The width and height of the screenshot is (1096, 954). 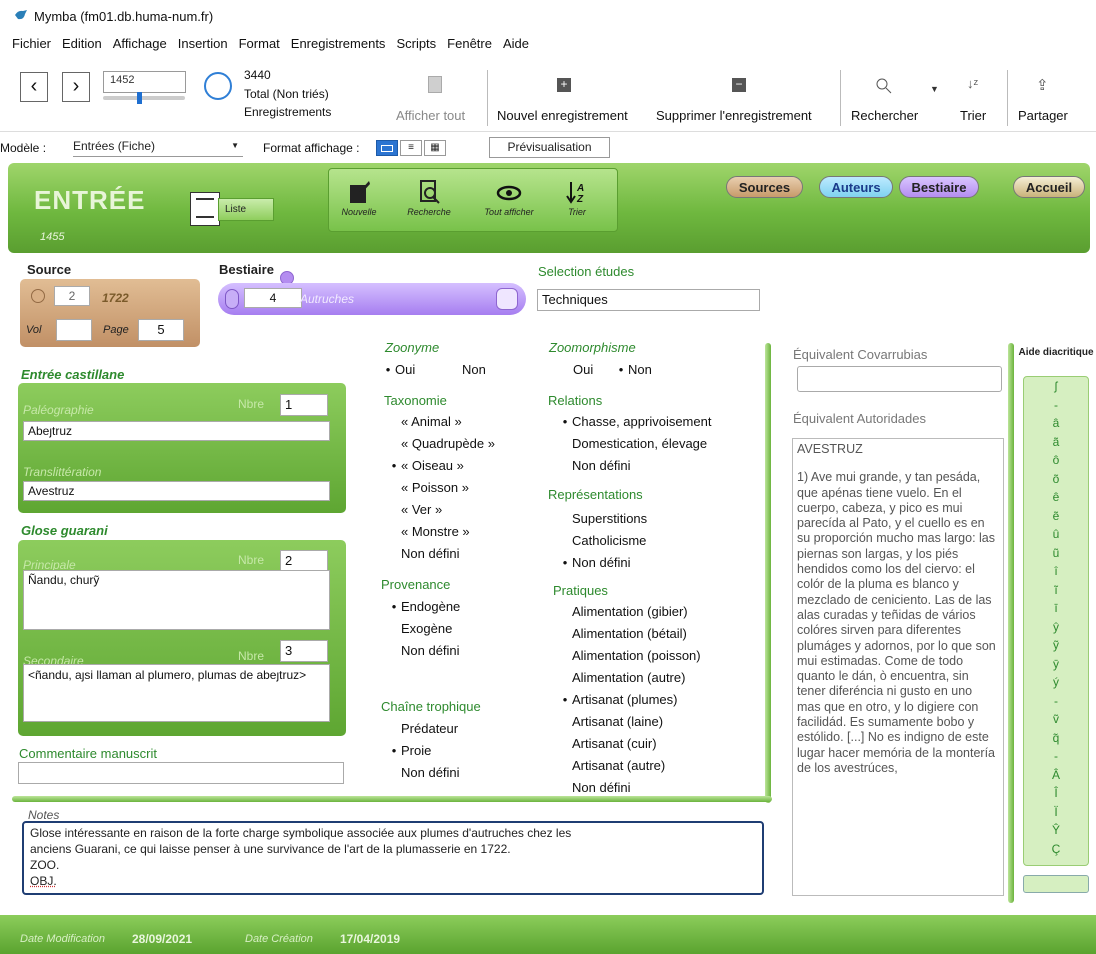 I want to click on diacritic-char-button: Î, so click(x=1056, y=793).